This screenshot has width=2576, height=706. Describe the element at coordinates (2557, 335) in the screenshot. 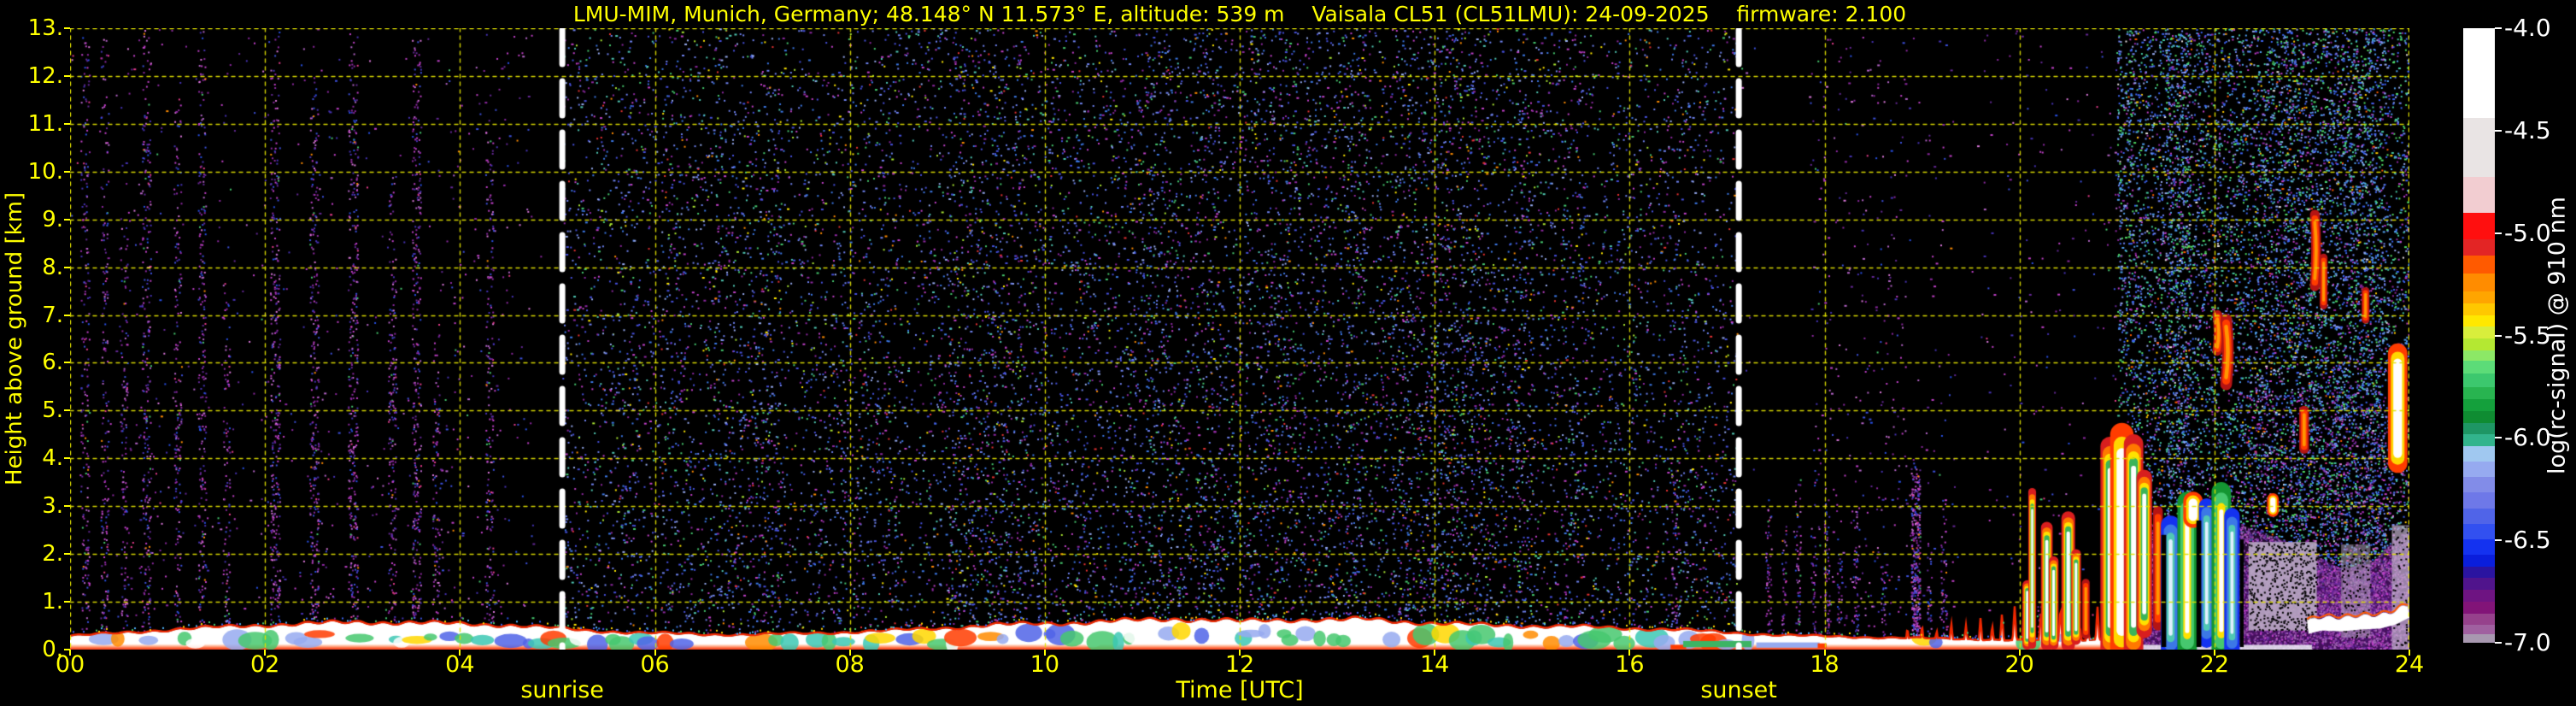

I see `colorbar-title: log(rc-signal) @ 910 nm` at that location.